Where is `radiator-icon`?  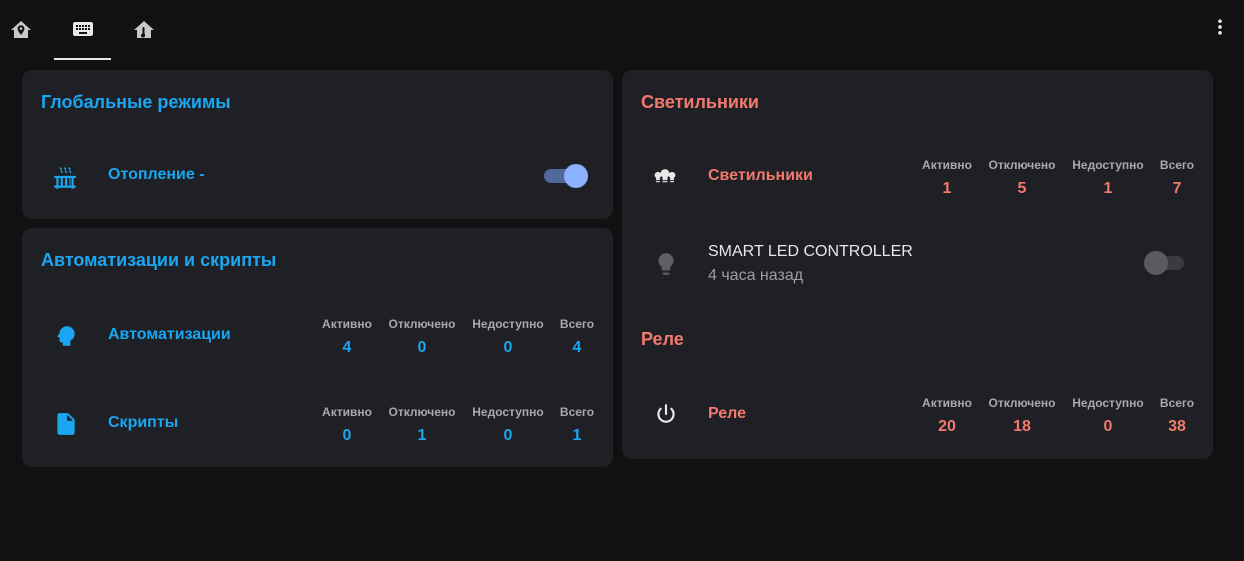 radiator-icon is located at coordinates (65, 178).